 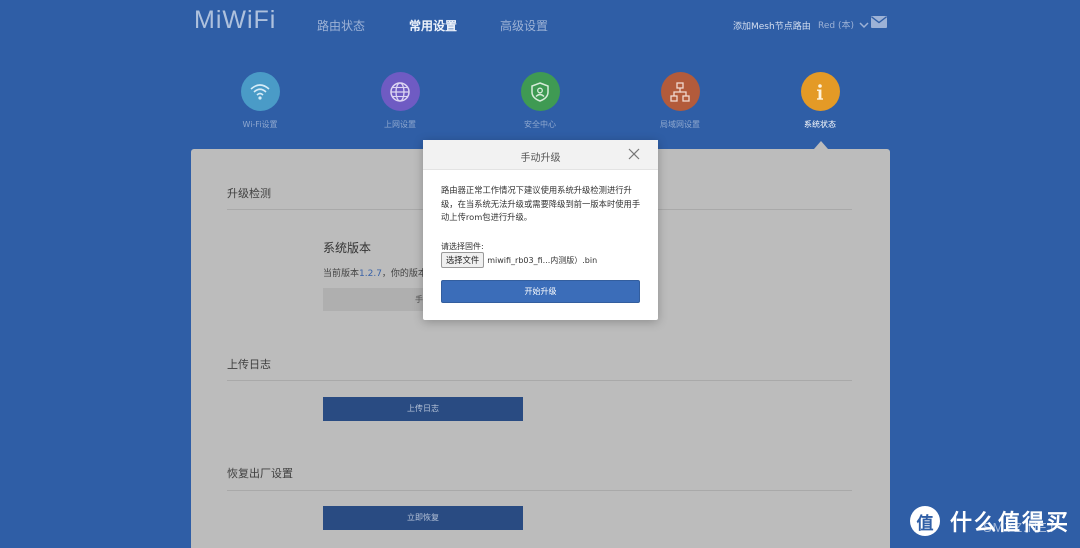 I want to click on nav-router-status: 路由状态, so click(x=341, y=25).